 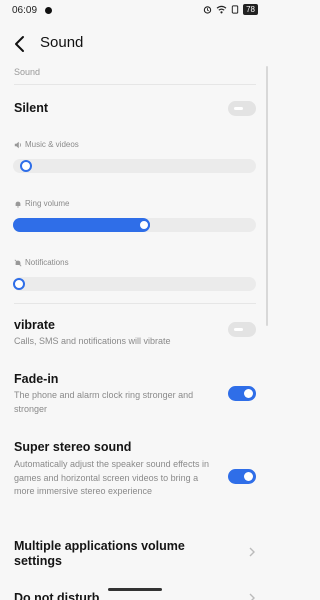 I want to click on media-volume-slider, so click(x=134, y=166).